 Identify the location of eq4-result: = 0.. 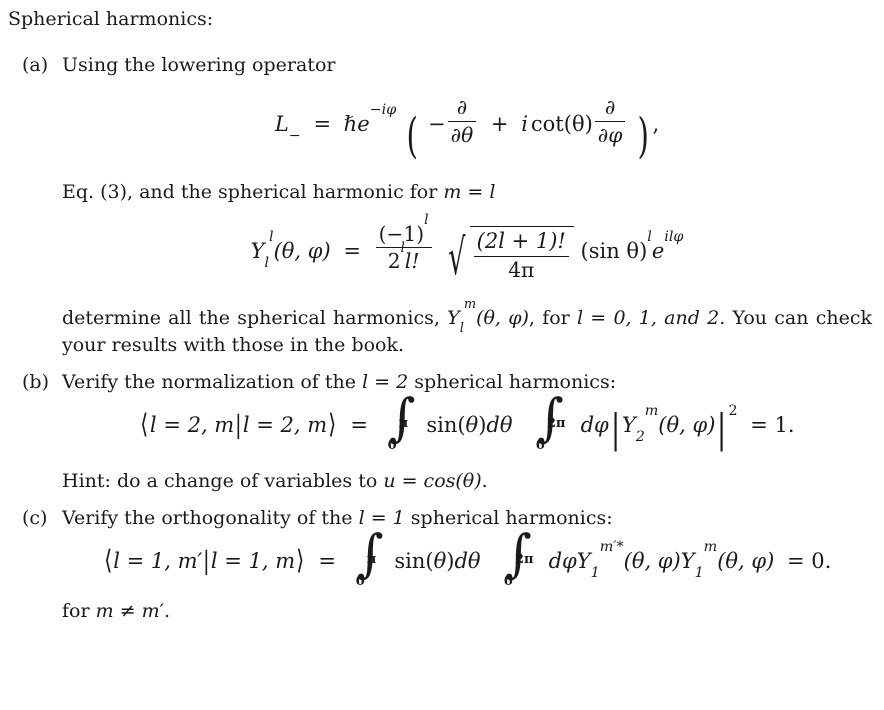
(809, 560).